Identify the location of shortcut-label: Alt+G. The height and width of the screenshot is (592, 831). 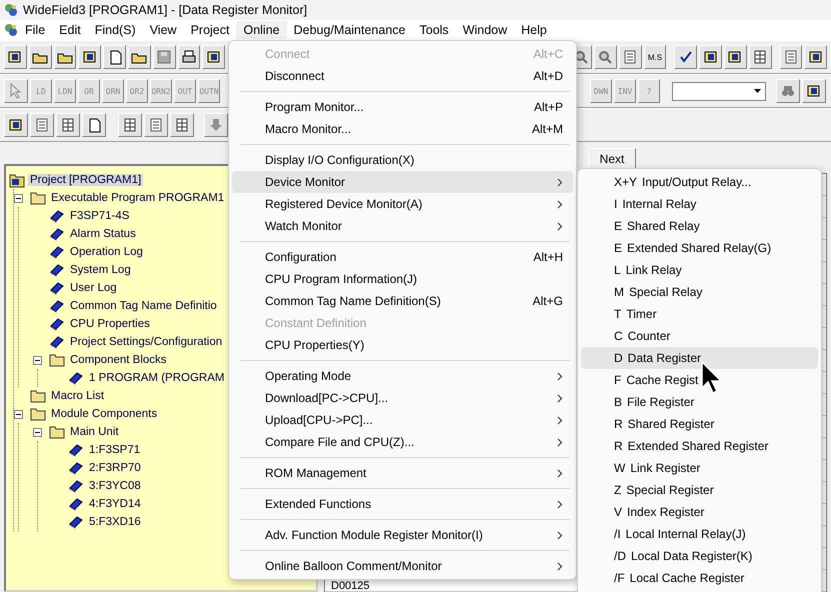
(547, 301).